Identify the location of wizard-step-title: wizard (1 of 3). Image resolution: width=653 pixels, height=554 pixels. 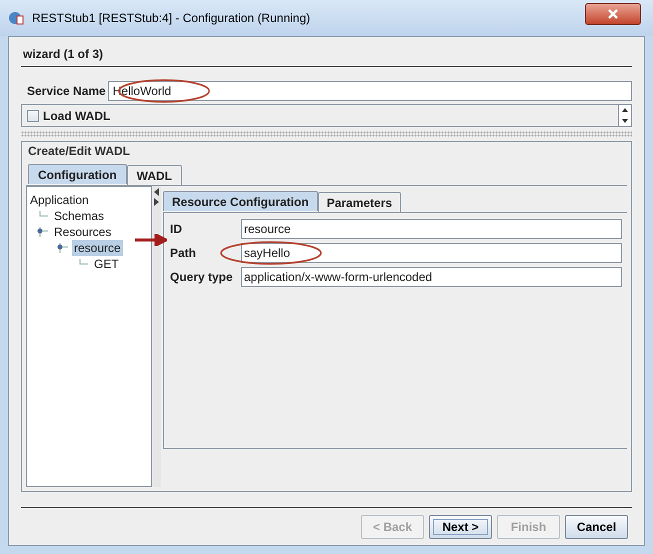
(63, 54).